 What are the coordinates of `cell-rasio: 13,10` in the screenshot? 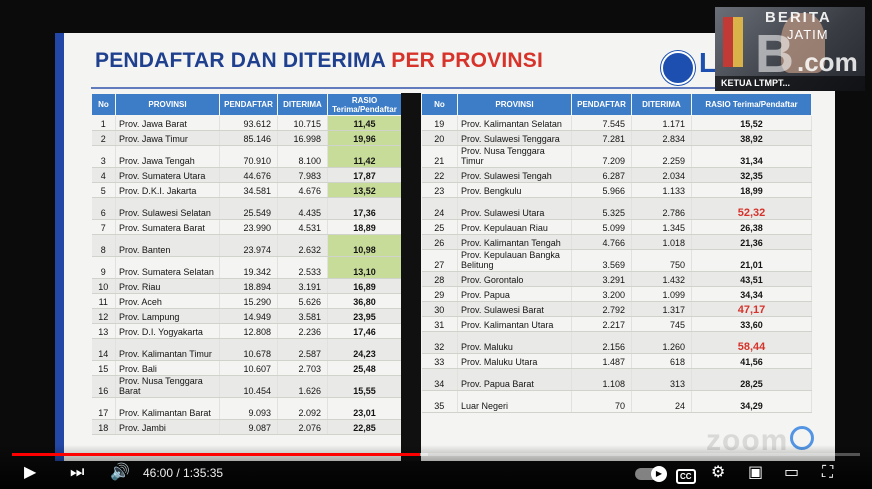 It's located at (364, 267).